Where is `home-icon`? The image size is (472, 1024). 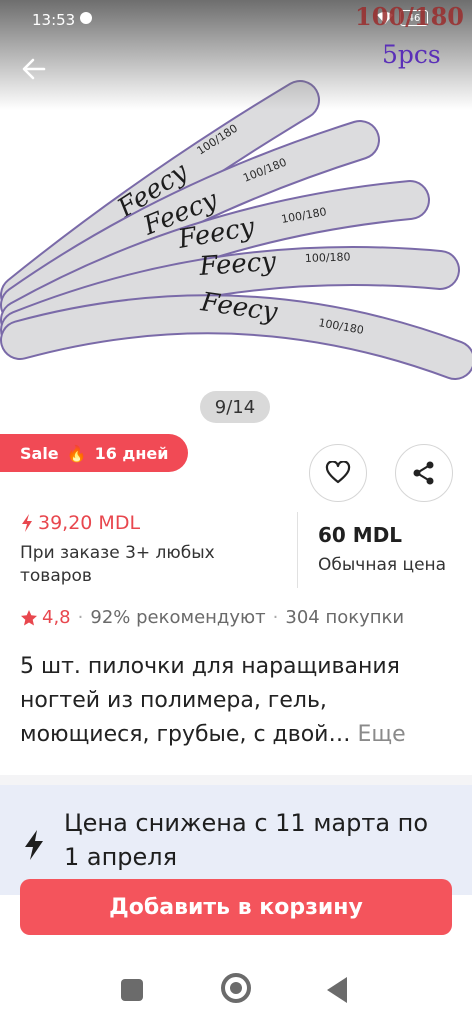
home-icon is located at coordinates (236, 988).